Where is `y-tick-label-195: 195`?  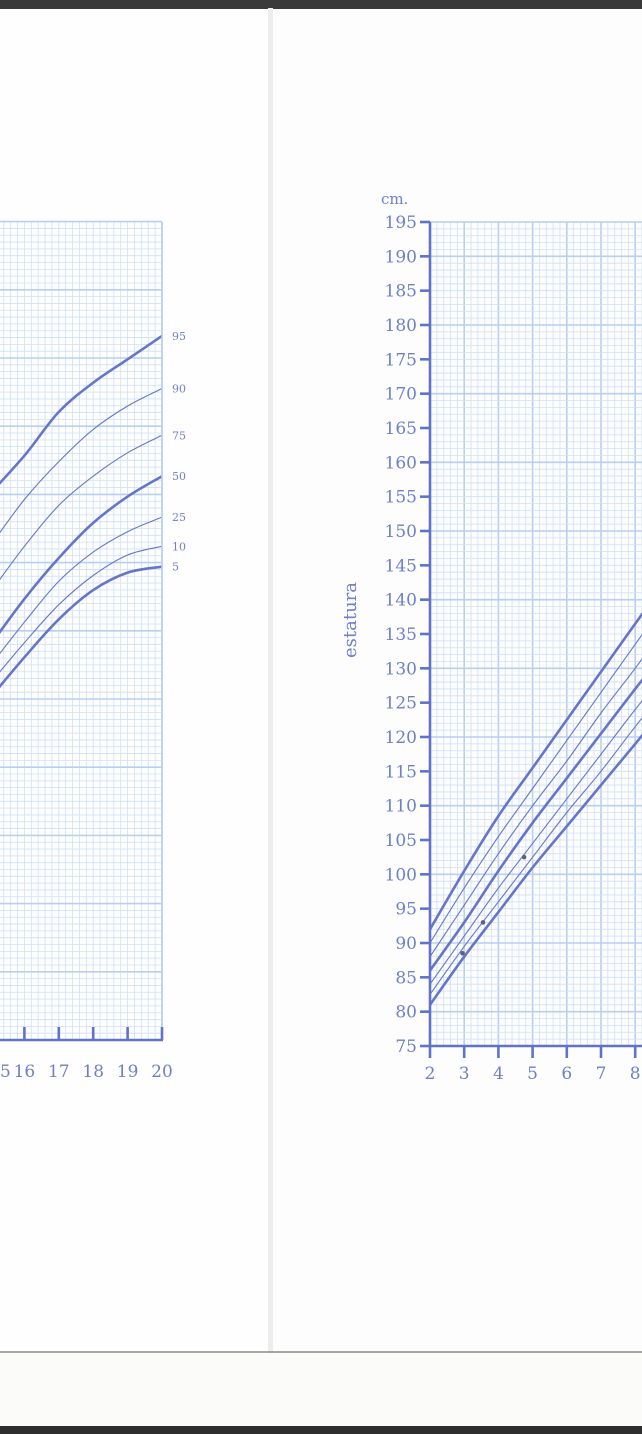
y-tick-label-195: 195 is located at coordinates (401, 223).